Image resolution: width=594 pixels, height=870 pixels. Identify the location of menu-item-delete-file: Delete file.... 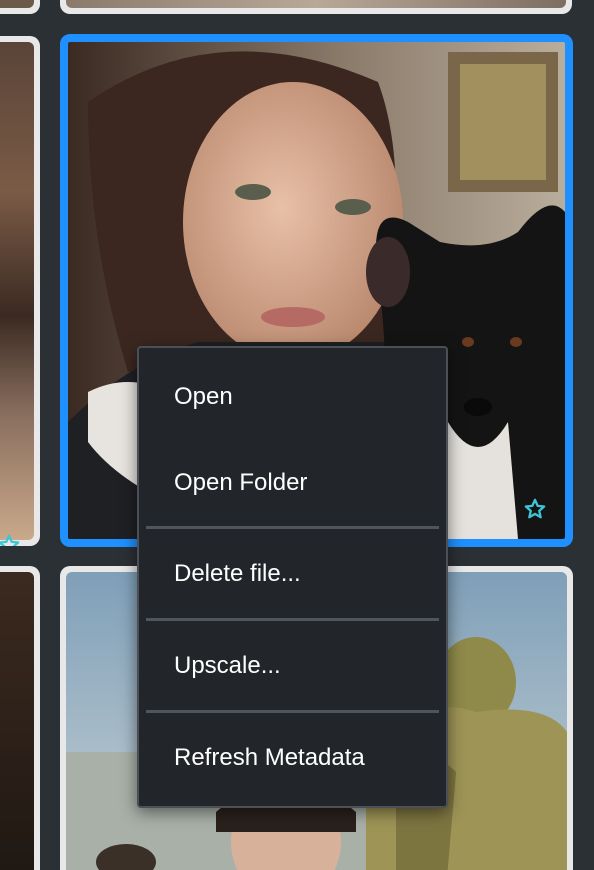
(292, 573).